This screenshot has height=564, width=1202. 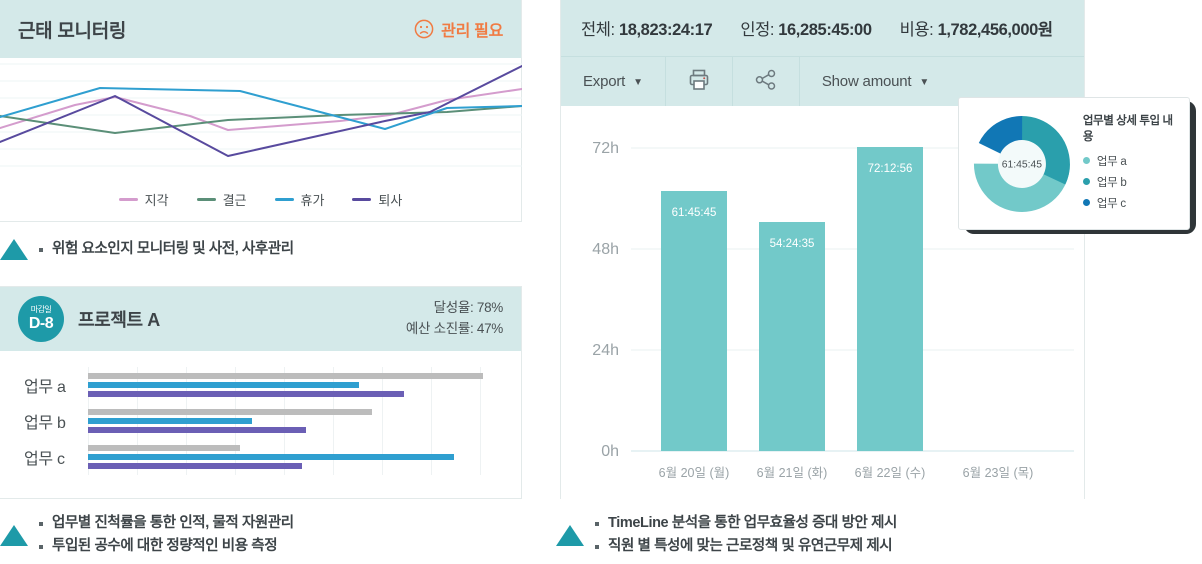 I want to click on print-button, so click(x=699, y=81).